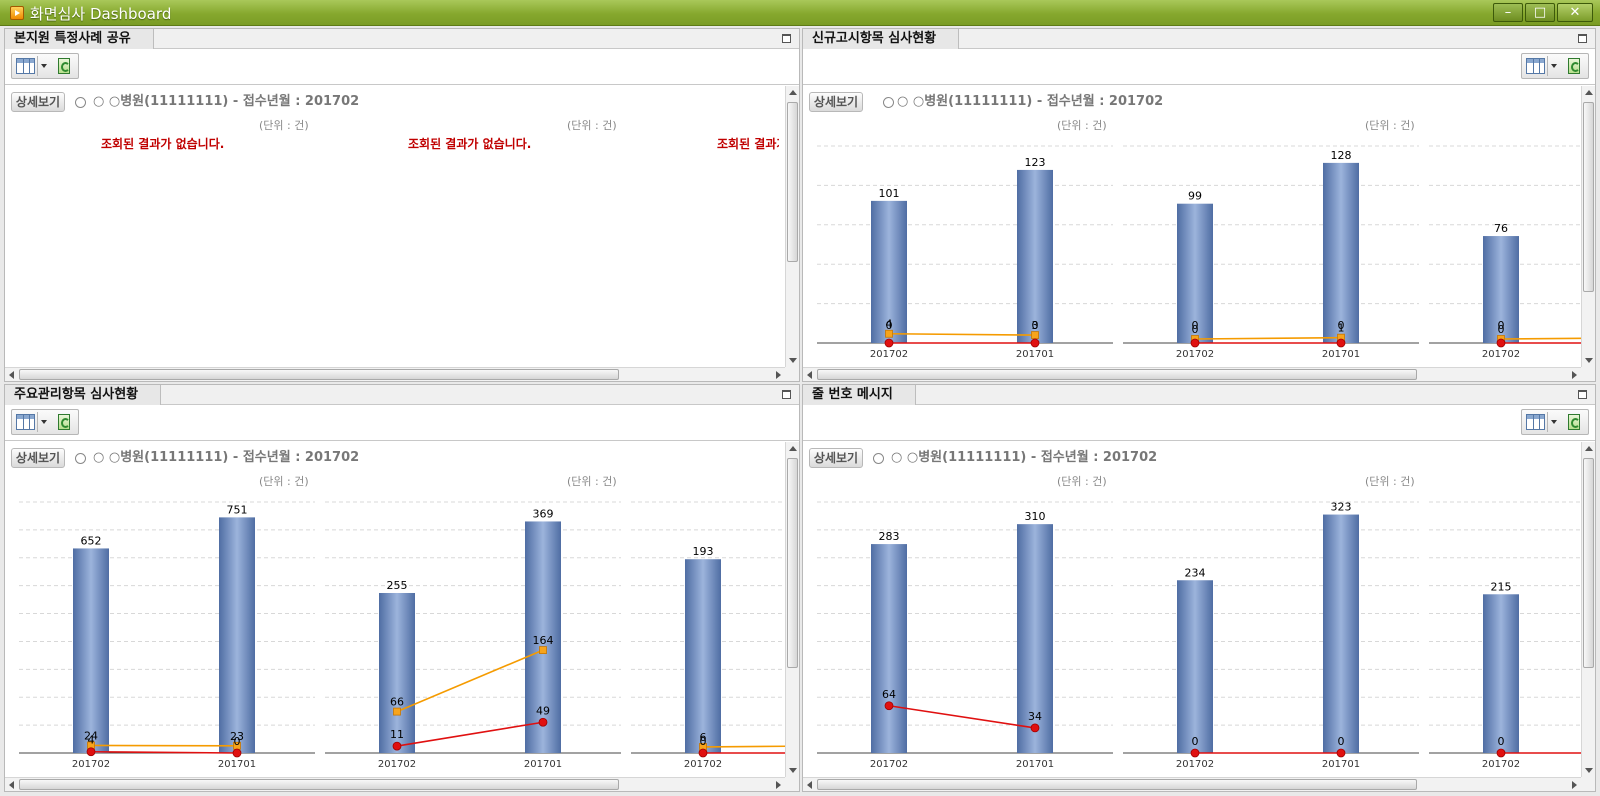  I want to click on bar-value-label: 193, so click(703, 551).